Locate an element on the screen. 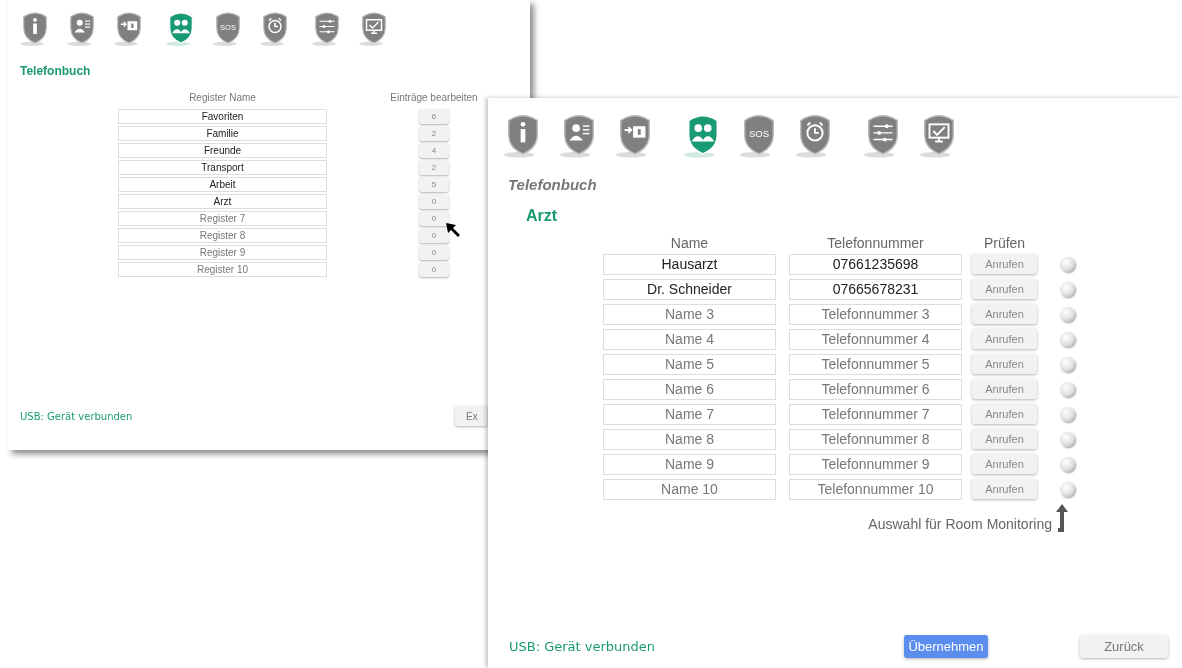 This screenshot has height=668, width=1182. transfer-icon is located at coordinates (129, 29).